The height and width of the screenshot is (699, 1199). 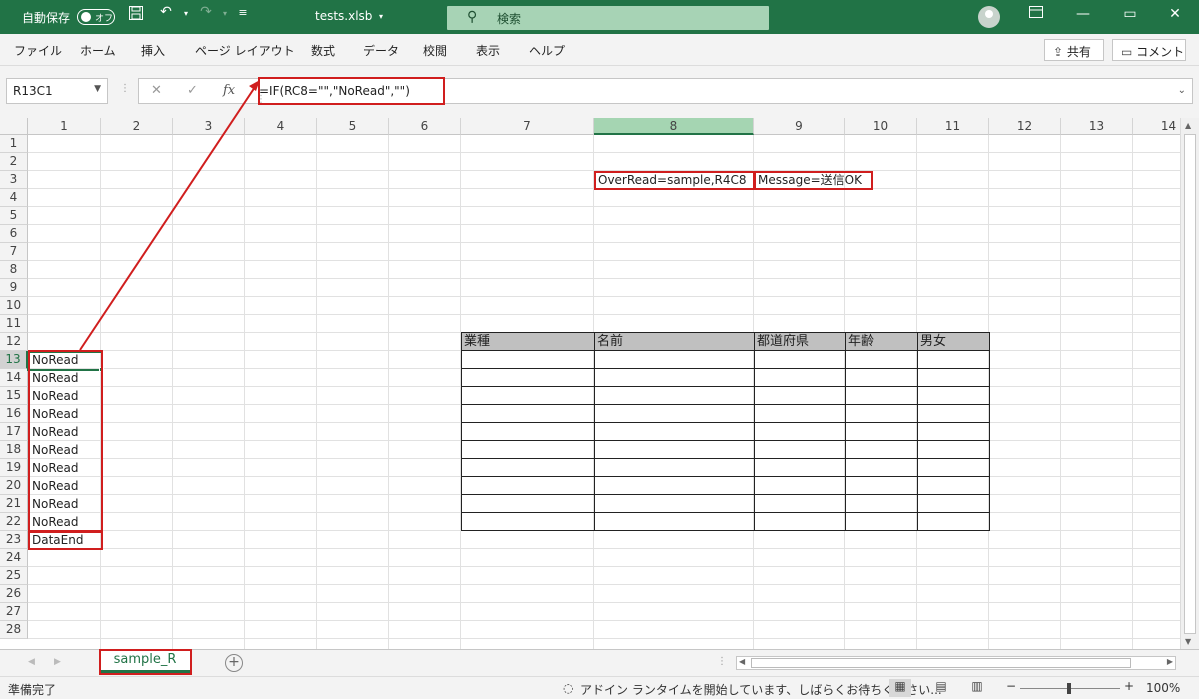 What do you see at coordinates (800, 342) in the screenshot?
I see `table-header-cell: 都道府県` at bounding box center [800, 342].